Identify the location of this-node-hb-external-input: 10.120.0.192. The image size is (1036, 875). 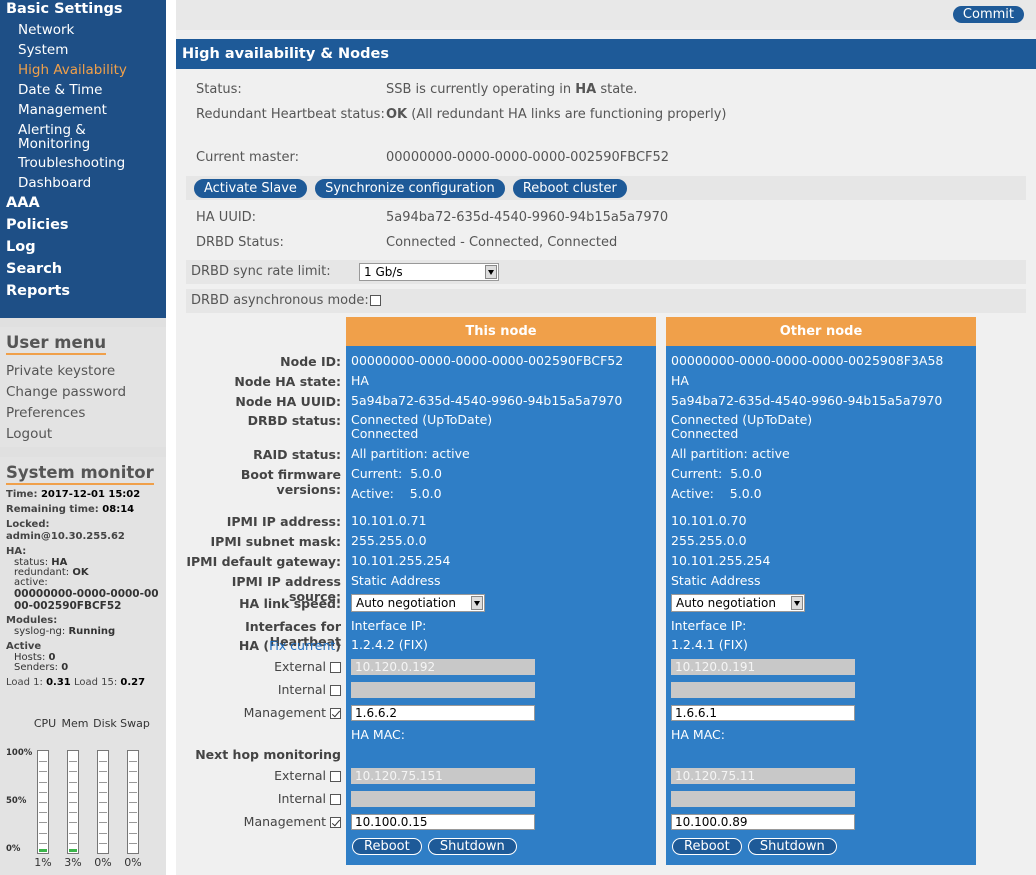
(443, 667).